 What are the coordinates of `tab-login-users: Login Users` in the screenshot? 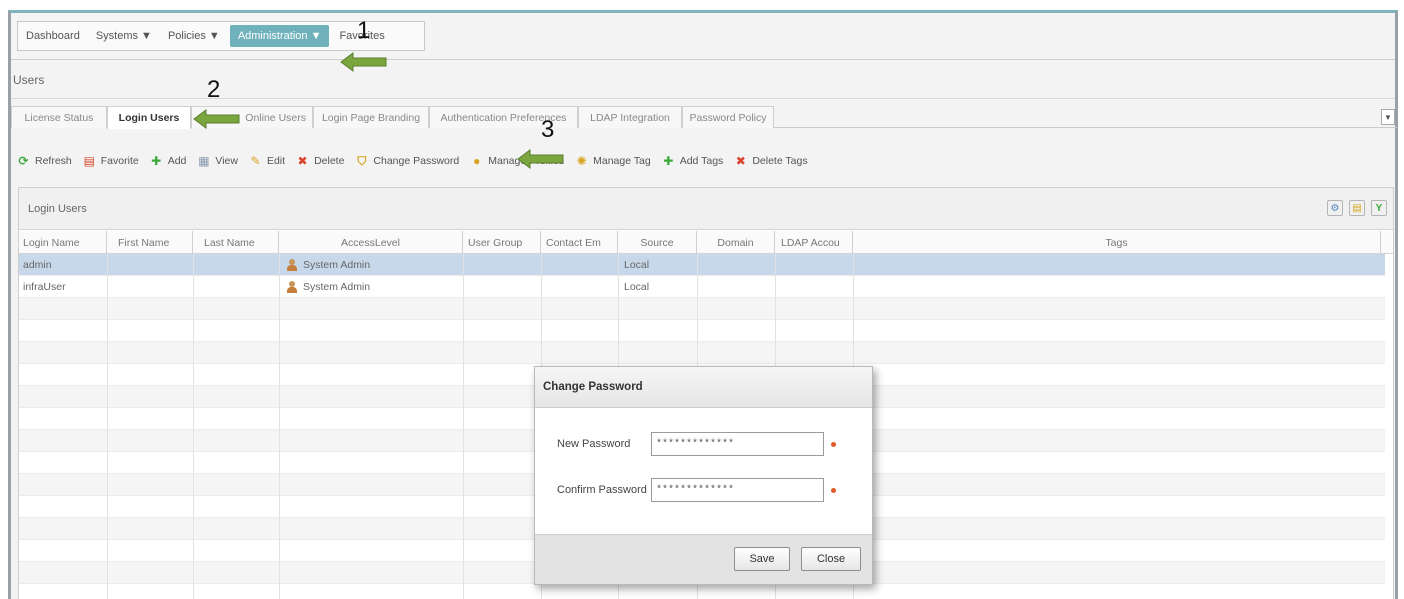 It's located at (149, 117).